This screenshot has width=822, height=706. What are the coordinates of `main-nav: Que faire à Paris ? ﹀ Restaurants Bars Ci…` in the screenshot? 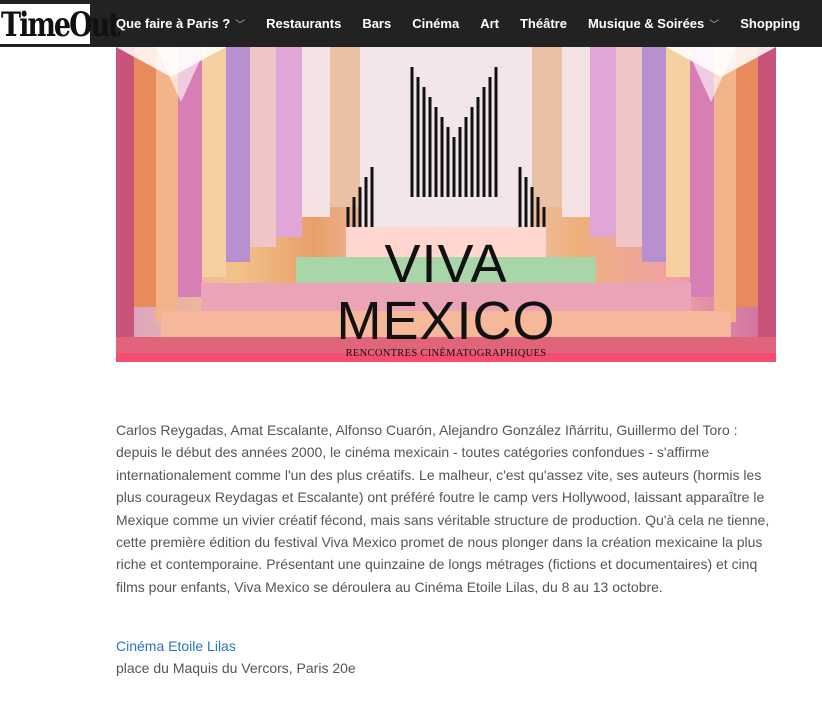 It's located at (468, 23).